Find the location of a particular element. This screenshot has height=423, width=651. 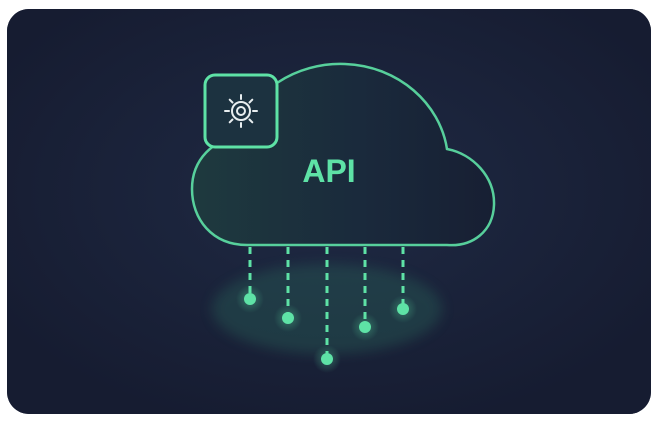

gear-badge is located at coordinates (241, 111).